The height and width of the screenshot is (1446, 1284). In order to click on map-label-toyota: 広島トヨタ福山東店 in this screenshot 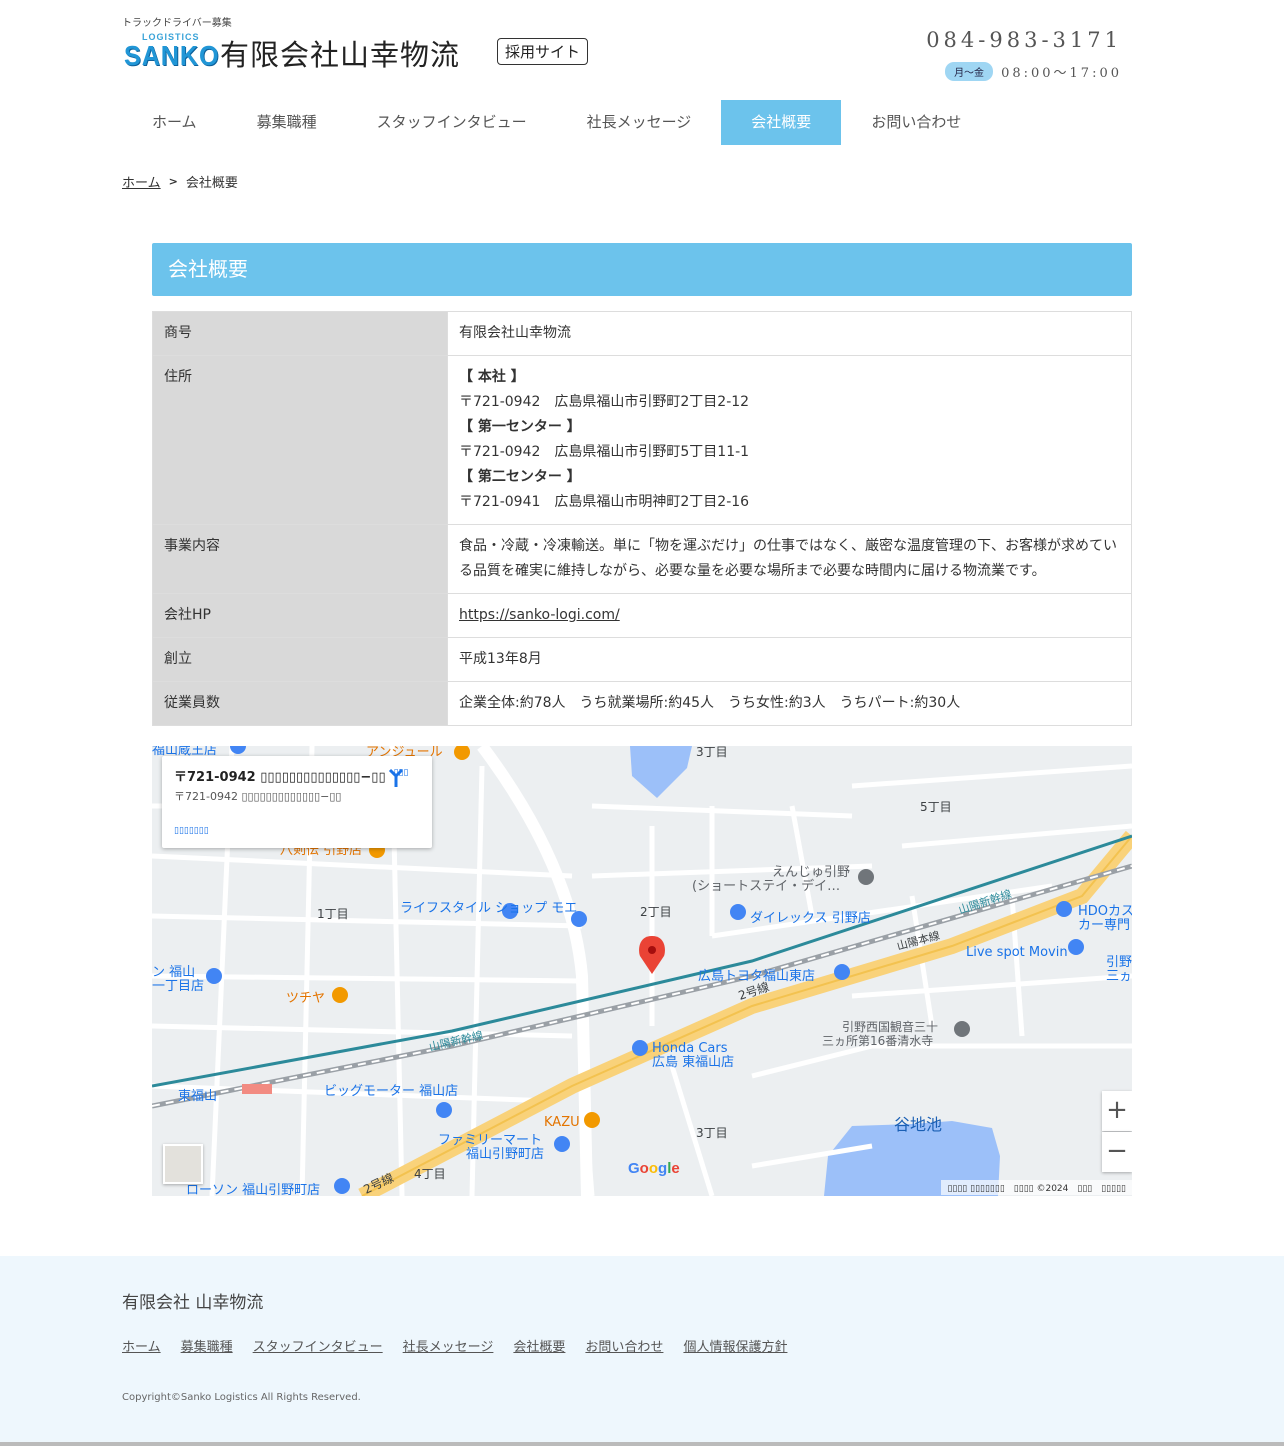, I will do `click(756, 976)`.